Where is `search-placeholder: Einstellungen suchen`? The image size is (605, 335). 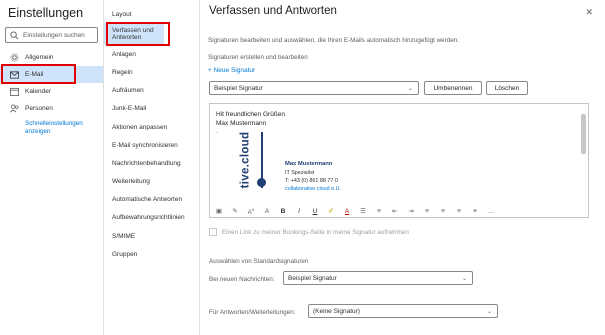 search-placeholder: Einstellungen suchen is located at coordinates (54, 35).